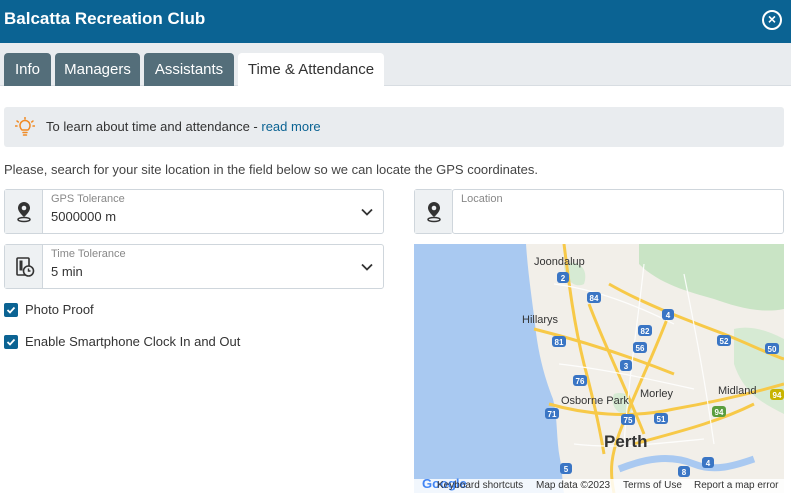 This screenshot has width=791, height=501. Describe the element at coordinates (566, 469) in the screenshot. I see `road-shield: 5` at that location.